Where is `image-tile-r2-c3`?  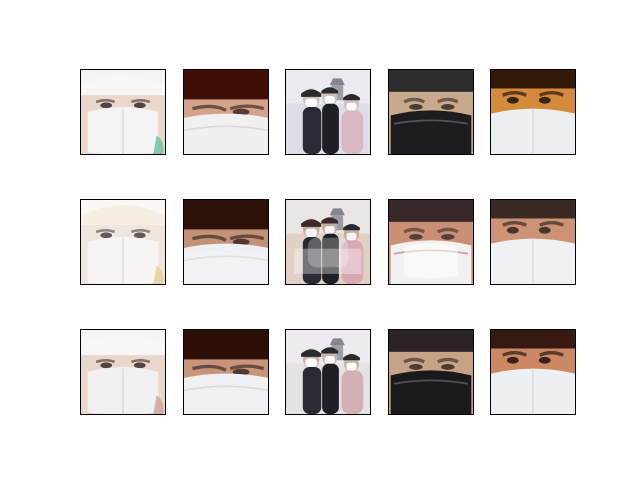
image-tile-r2-c3 is located at coordinates (328, 242).